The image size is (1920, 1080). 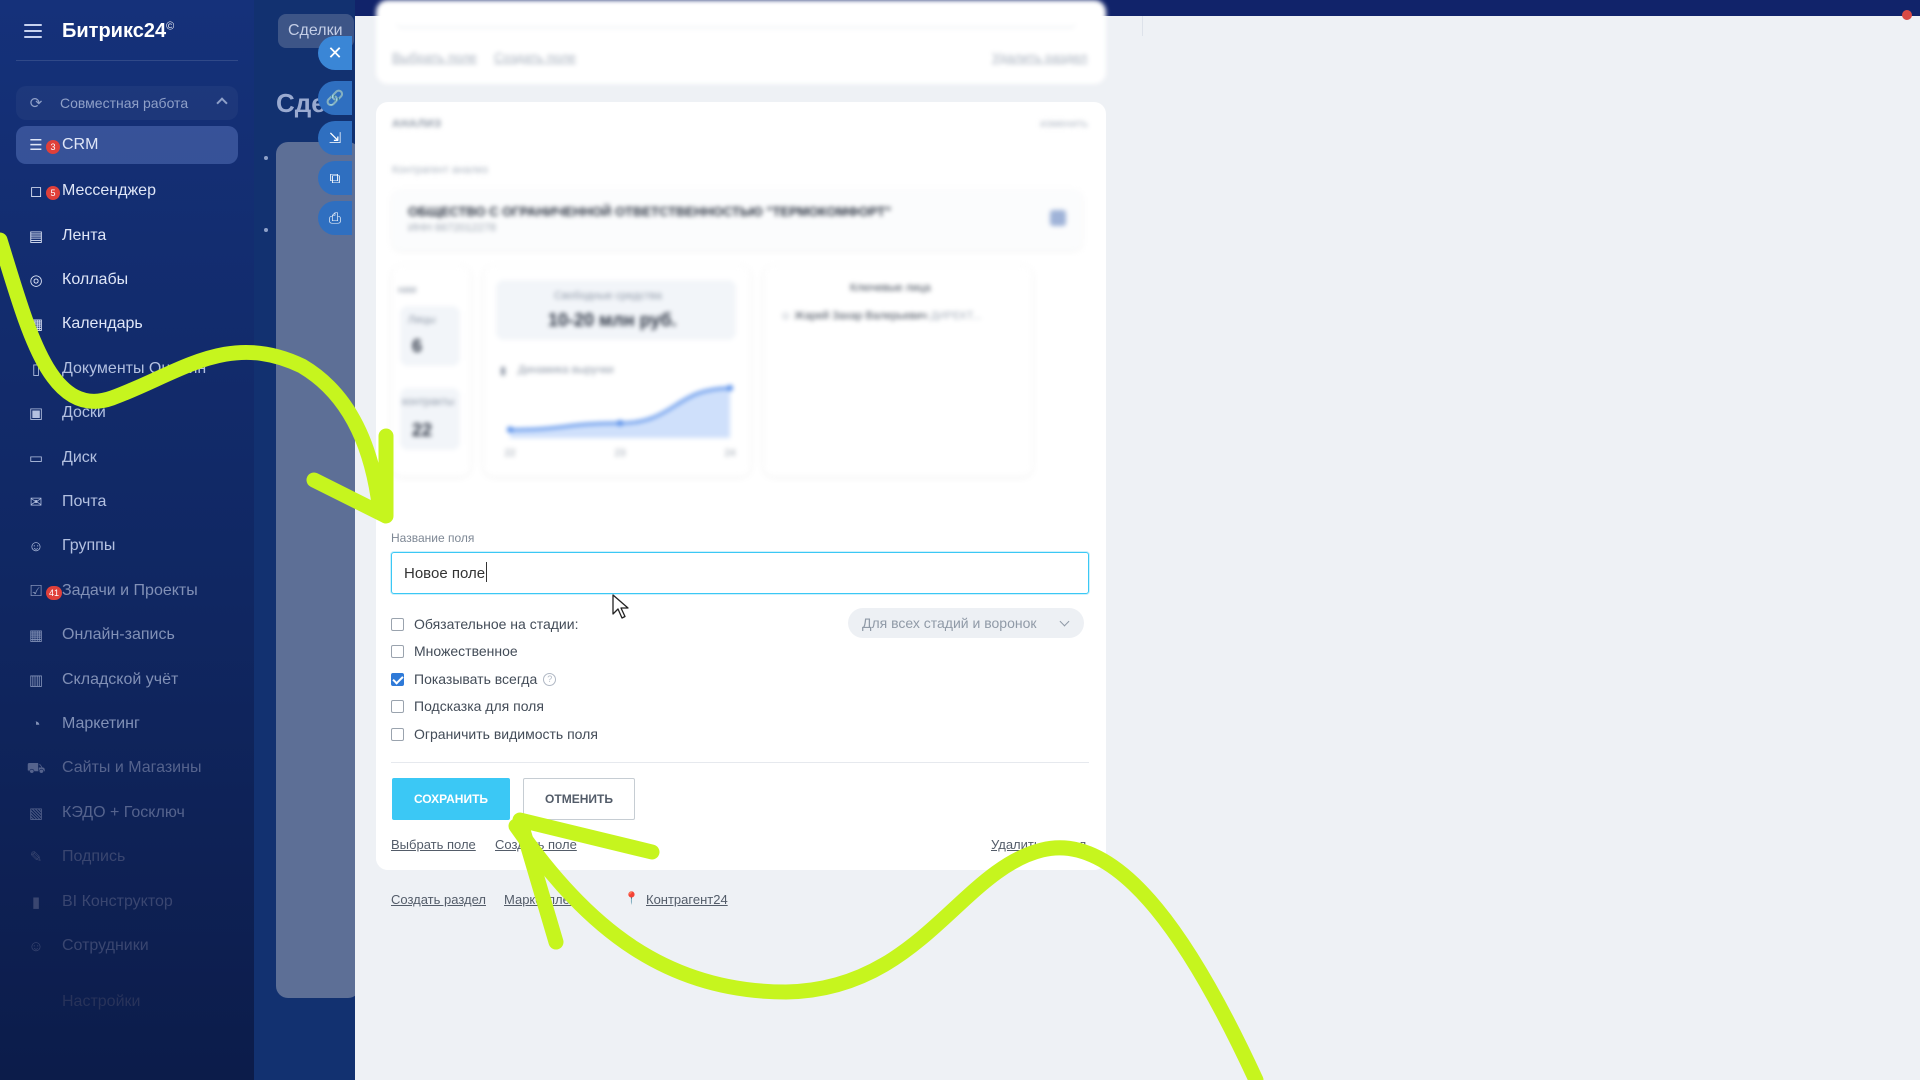 I want to click on sidebar-item-label: Лента, so click(x=84, y=235).